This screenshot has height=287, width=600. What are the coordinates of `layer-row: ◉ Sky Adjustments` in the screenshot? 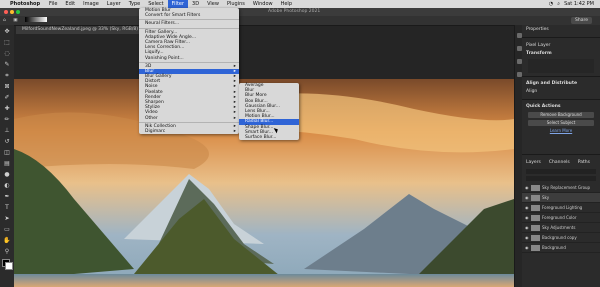 It's located at (561, 228).